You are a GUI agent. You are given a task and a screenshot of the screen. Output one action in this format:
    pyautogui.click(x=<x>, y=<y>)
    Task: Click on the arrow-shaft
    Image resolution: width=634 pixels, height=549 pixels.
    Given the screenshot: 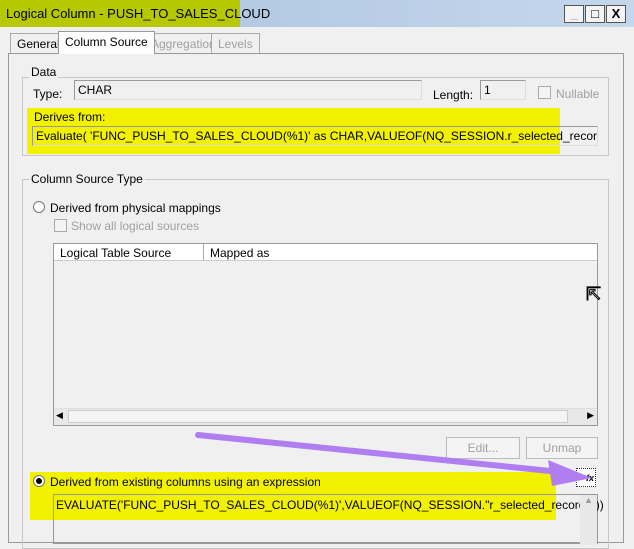 What is the action you would take?
    pyautogui.click(x=379, y=453)
    